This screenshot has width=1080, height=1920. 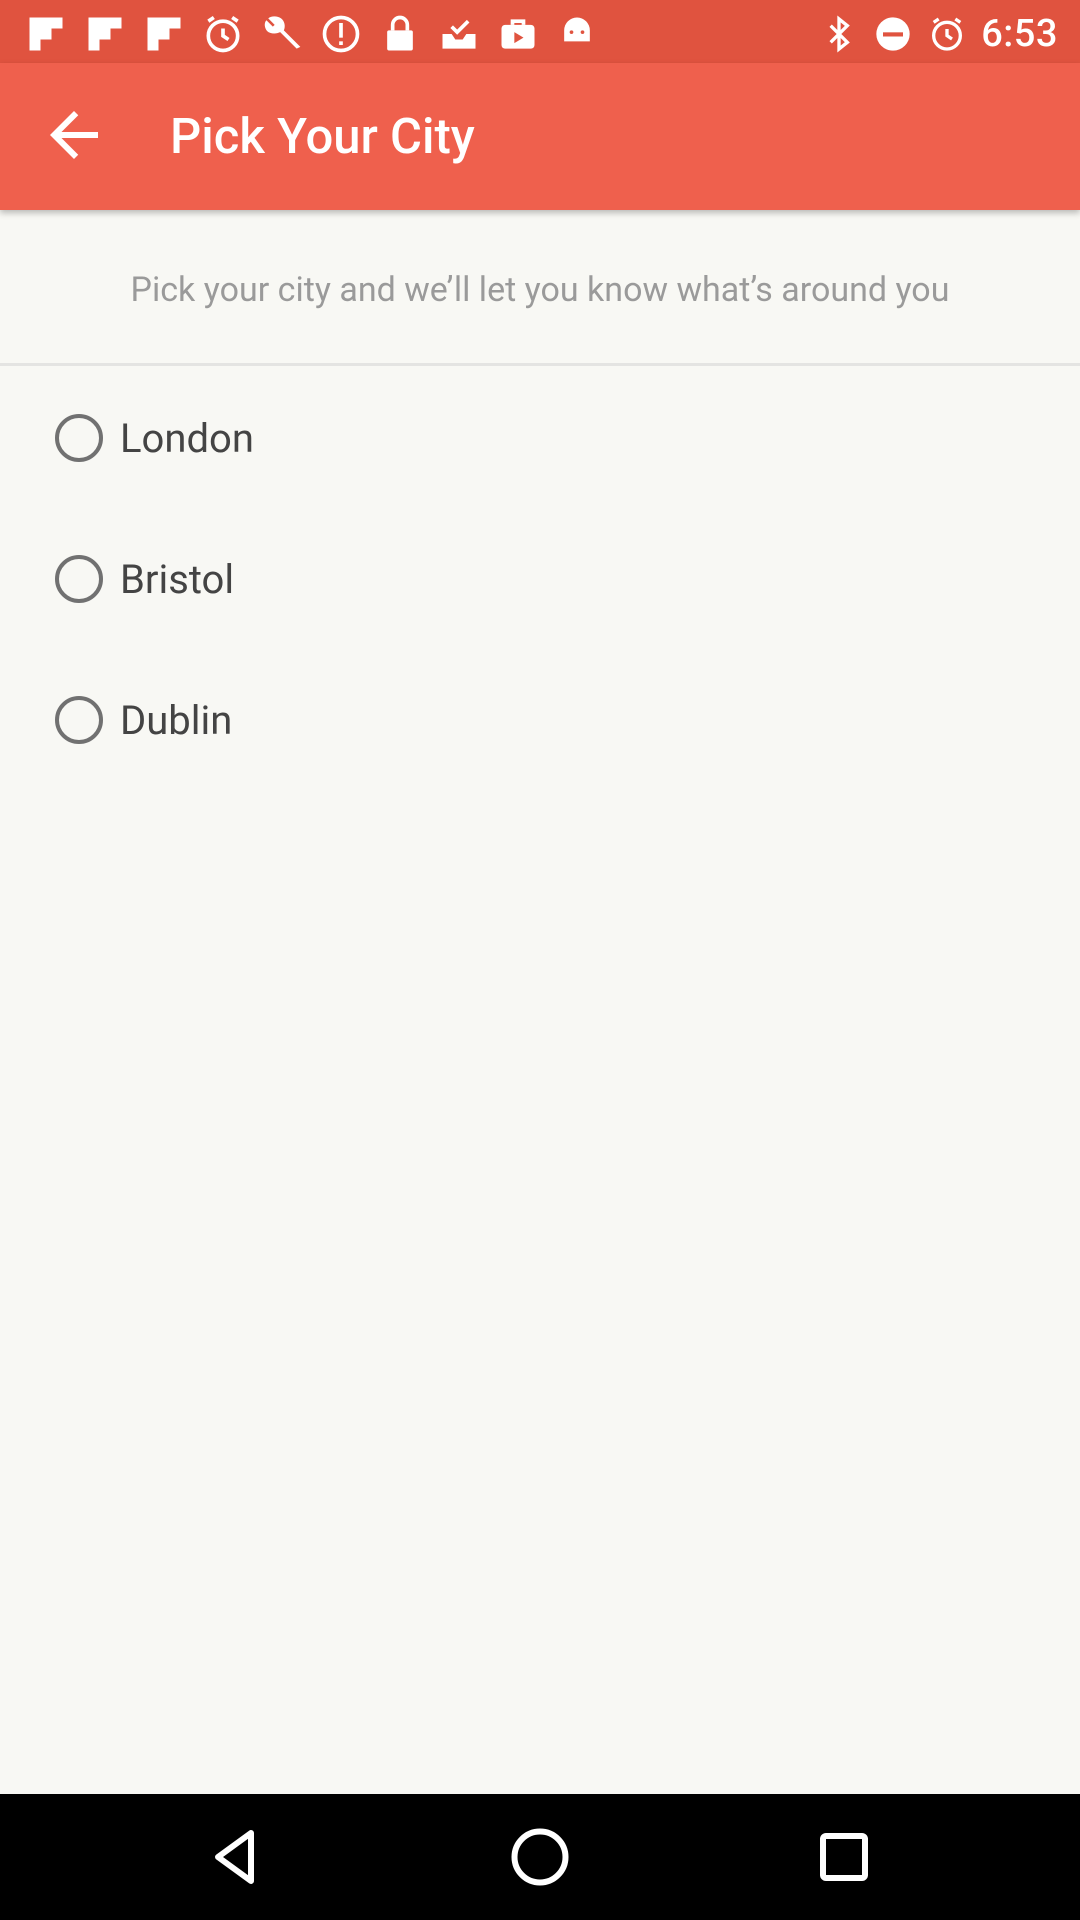 I want to click on city-label: Dublin, so click(x=176, y=720).